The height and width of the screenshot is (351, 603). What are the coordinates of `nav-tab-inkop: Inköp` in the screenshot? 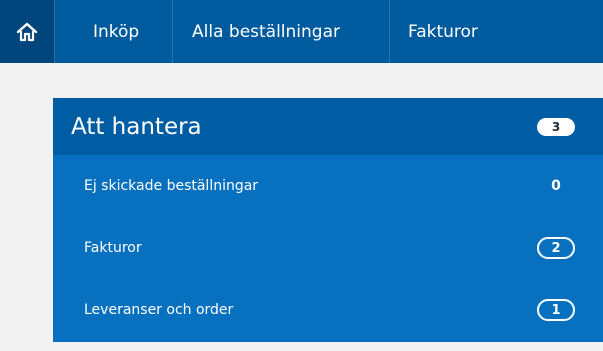 It's located at (114, 31).